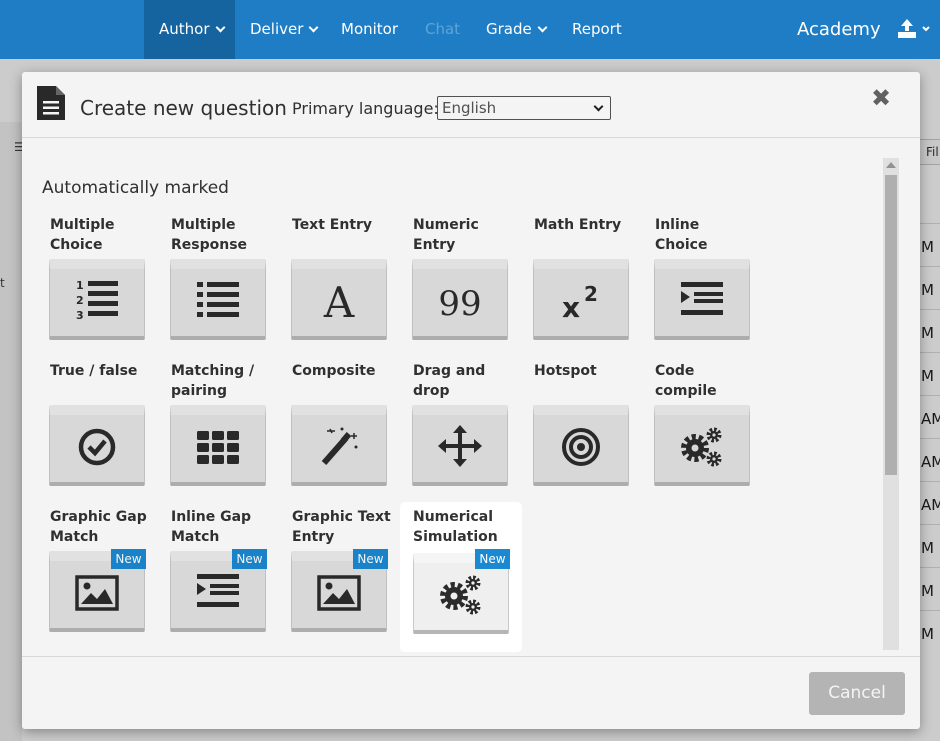 This screenshot has height=741, width=940. Describe the element at coordinates (80, 285) in the screenshot. I see `svg-text: 1` at that location.